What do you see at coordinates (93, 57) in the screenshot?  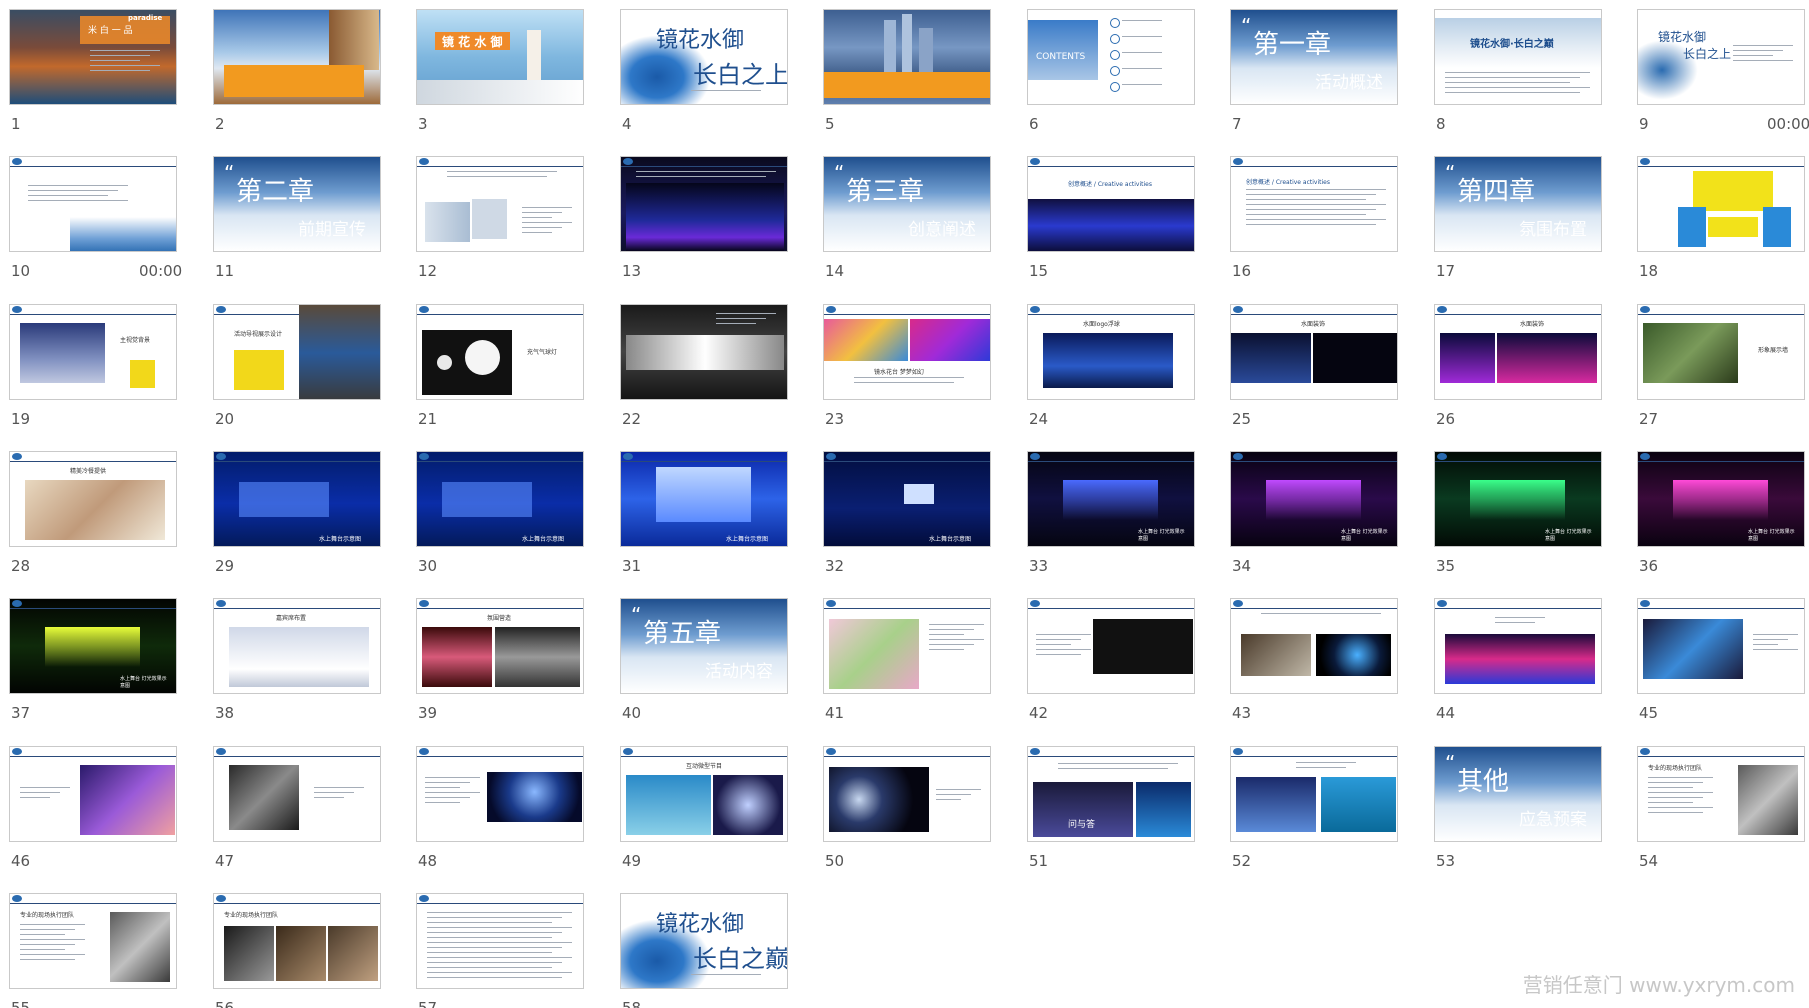 I see `slide-thumbnail: paradise 米 白 一 品` at bounding box center [93, 57].